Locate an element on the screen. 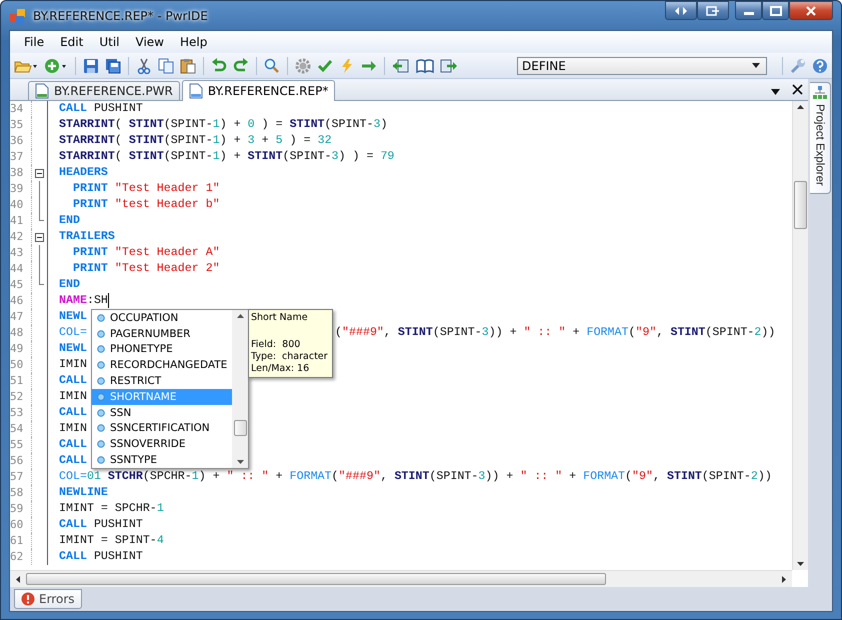 This screenshot has width=842, height=620. maximize-button is located at coordinates (775, 10).